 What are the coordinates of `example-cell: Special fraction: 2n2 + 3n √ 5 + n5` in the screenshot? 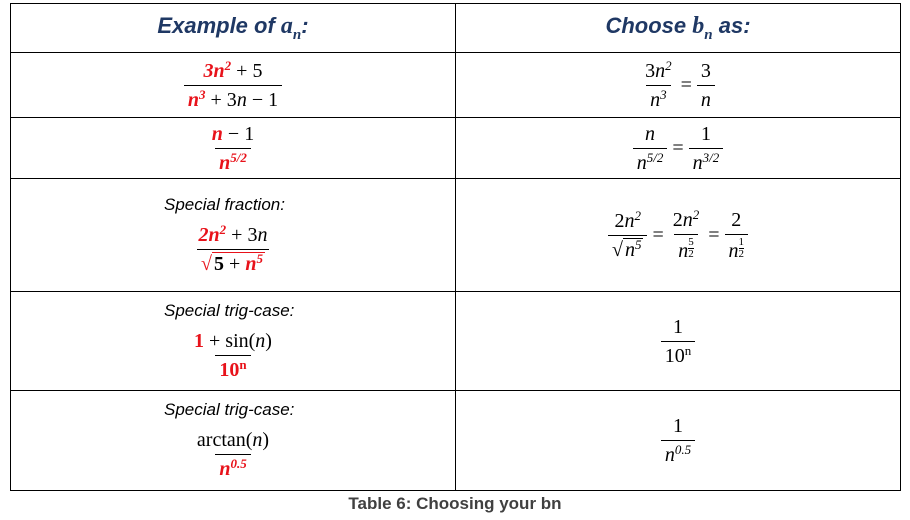 It's located at (233, 235).